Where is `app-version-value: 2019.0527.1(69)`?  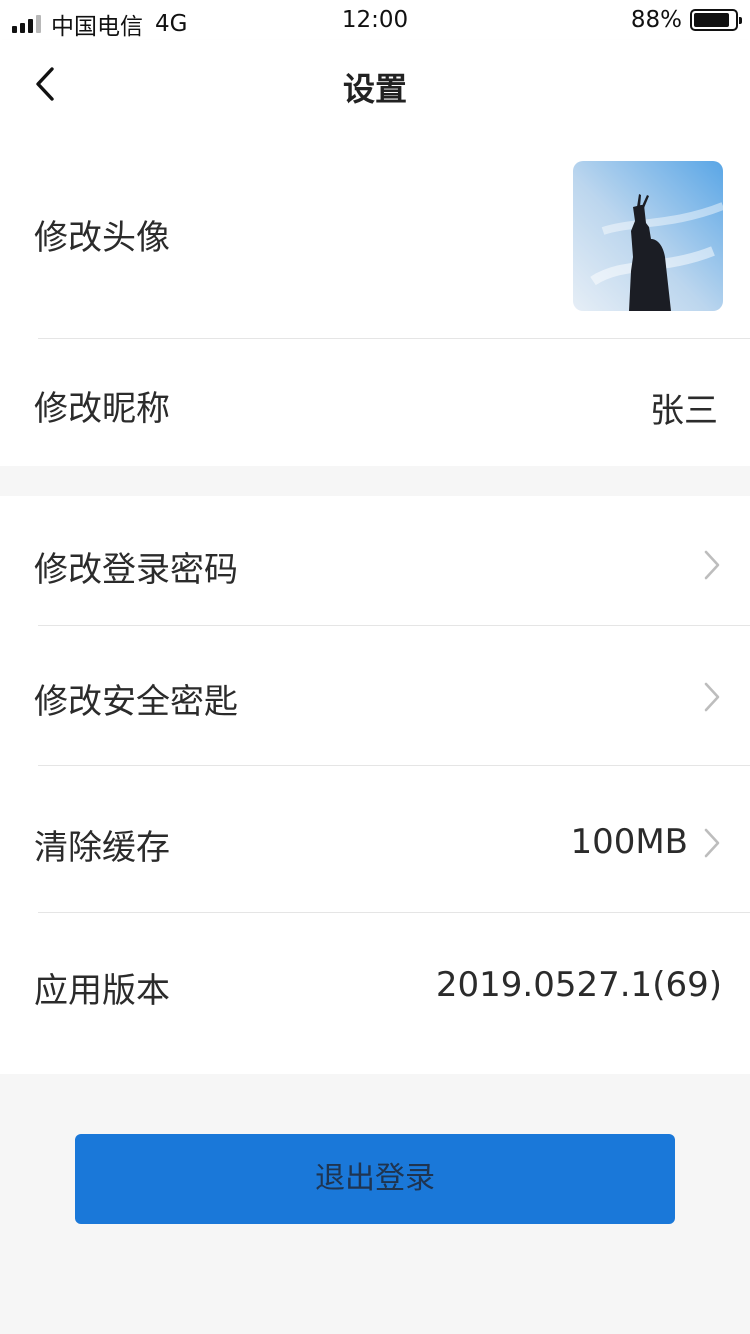
app-version-value: 2019.0527.1(69) is located at coordinates (578, 985).